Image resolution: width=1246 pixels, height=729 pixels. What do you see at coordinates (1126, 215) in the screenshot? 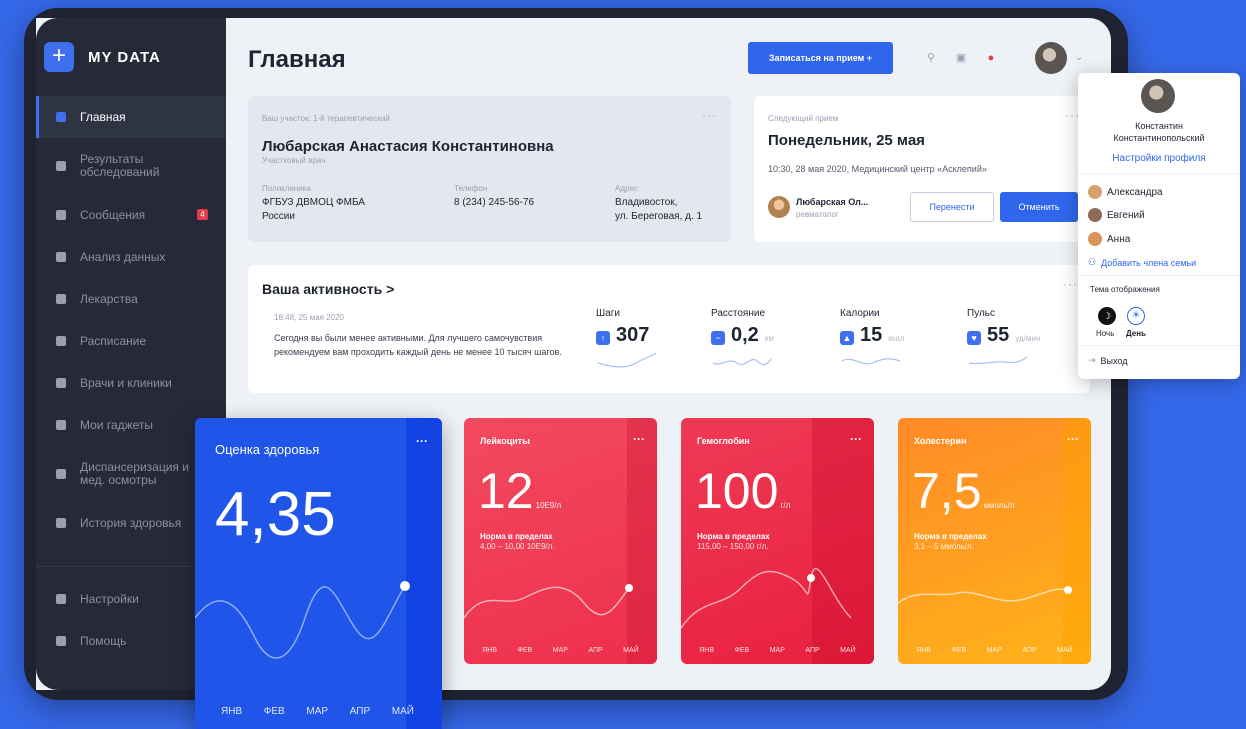
I see `family-member-name: Евгений` at bounding box center [1126, 215].